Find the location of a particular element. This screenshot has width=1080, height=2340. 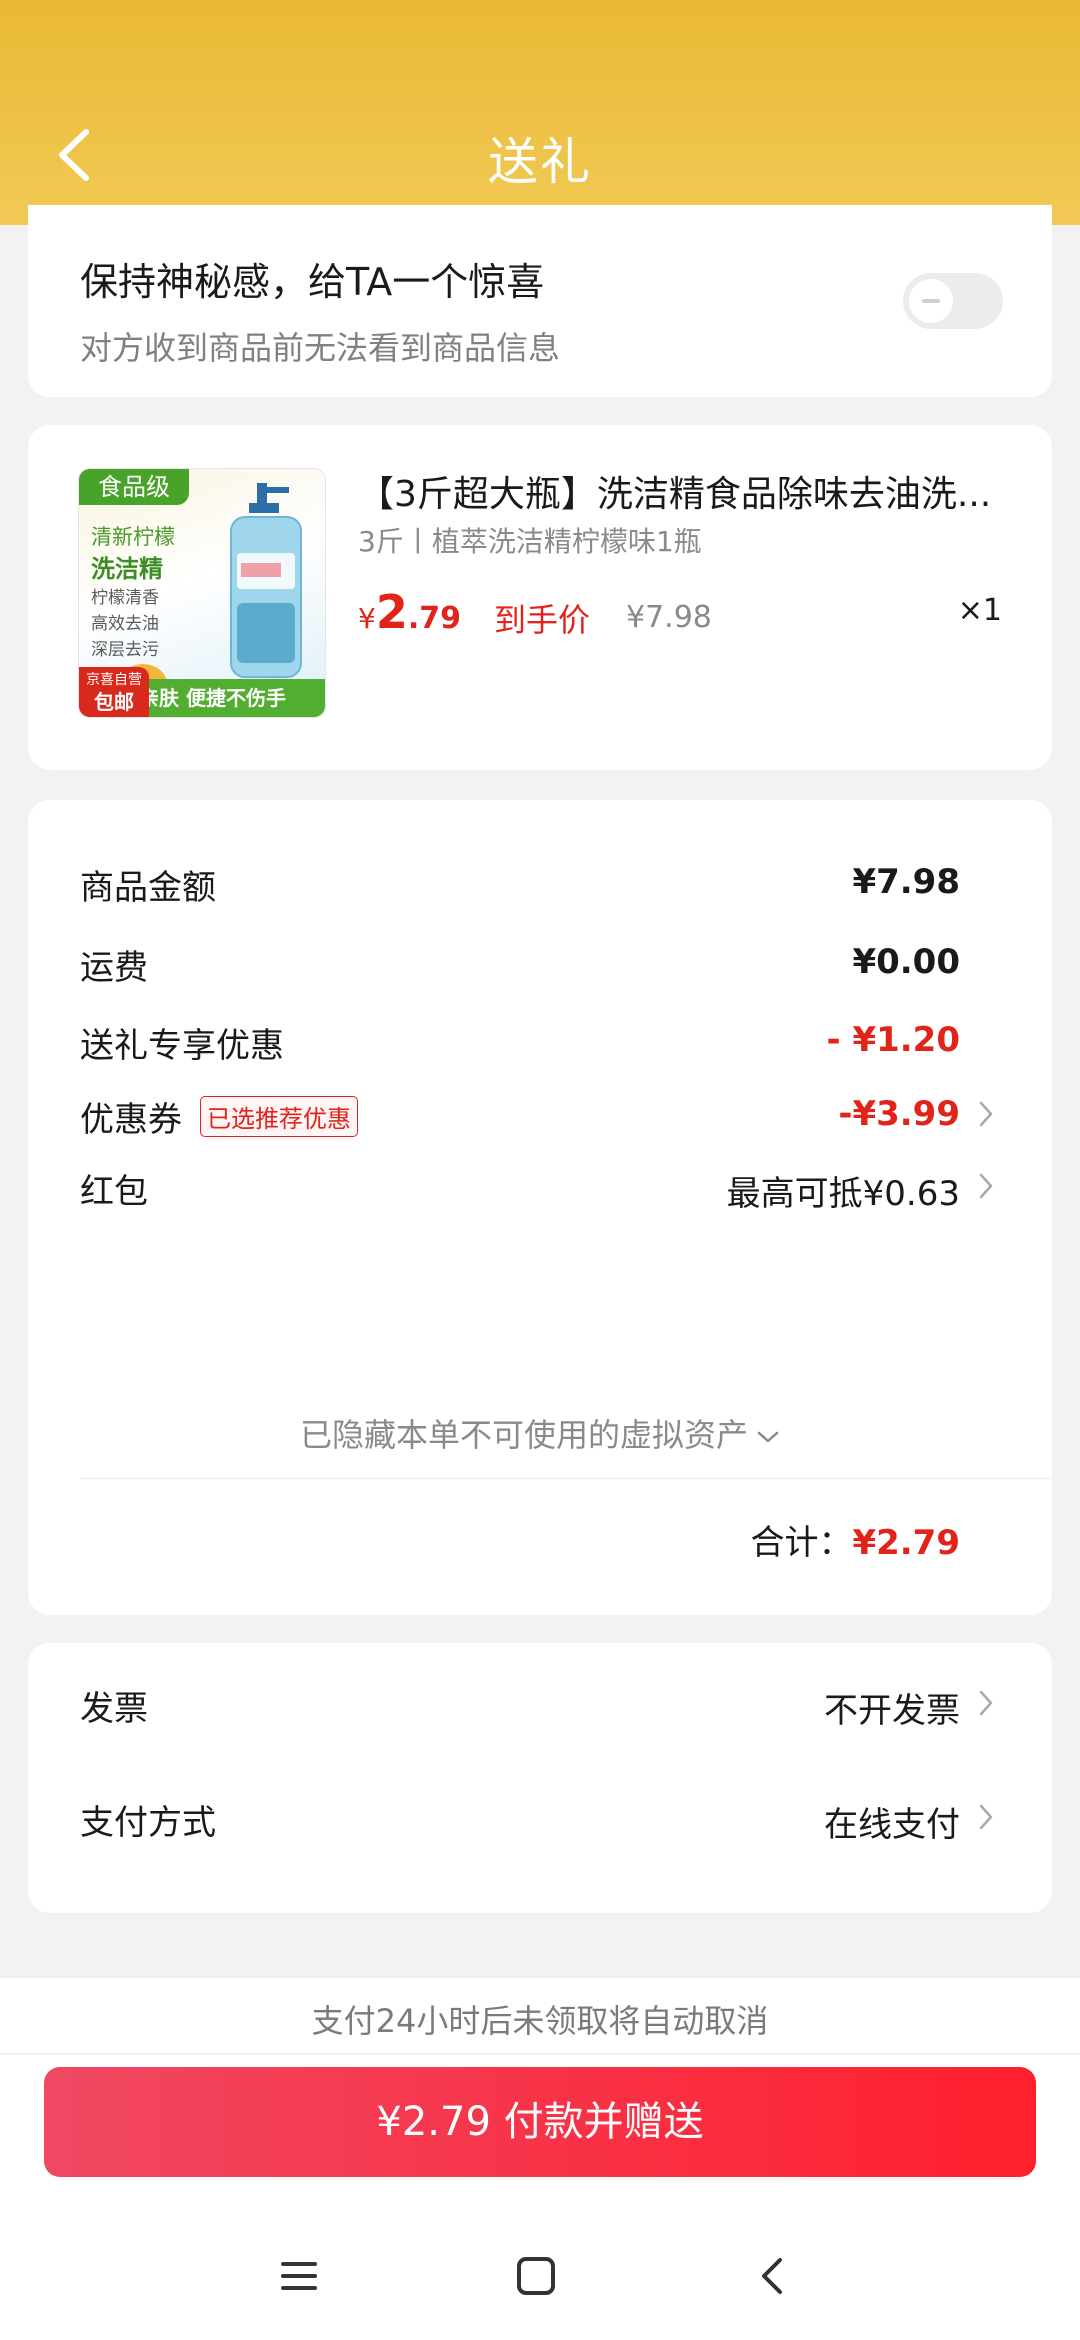

invoice-label: 发票 is located at coordinates (114, 1709).